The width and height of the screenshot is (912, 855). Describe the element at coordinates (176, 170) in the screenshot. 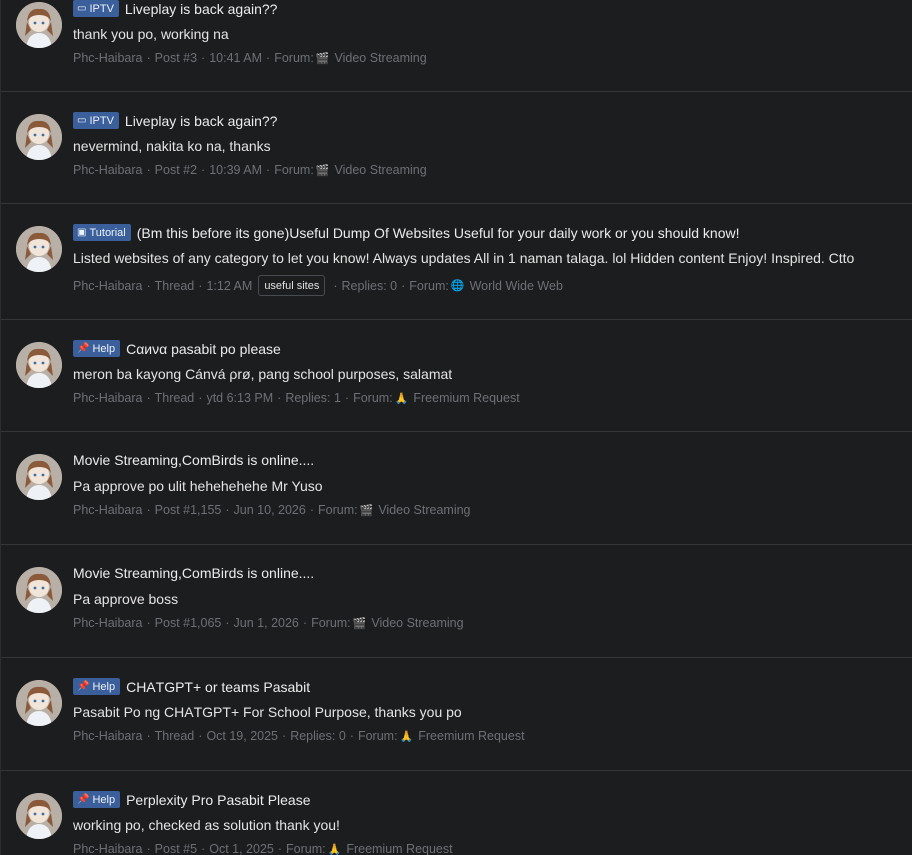

I see `content-type: Post #2` at that location.